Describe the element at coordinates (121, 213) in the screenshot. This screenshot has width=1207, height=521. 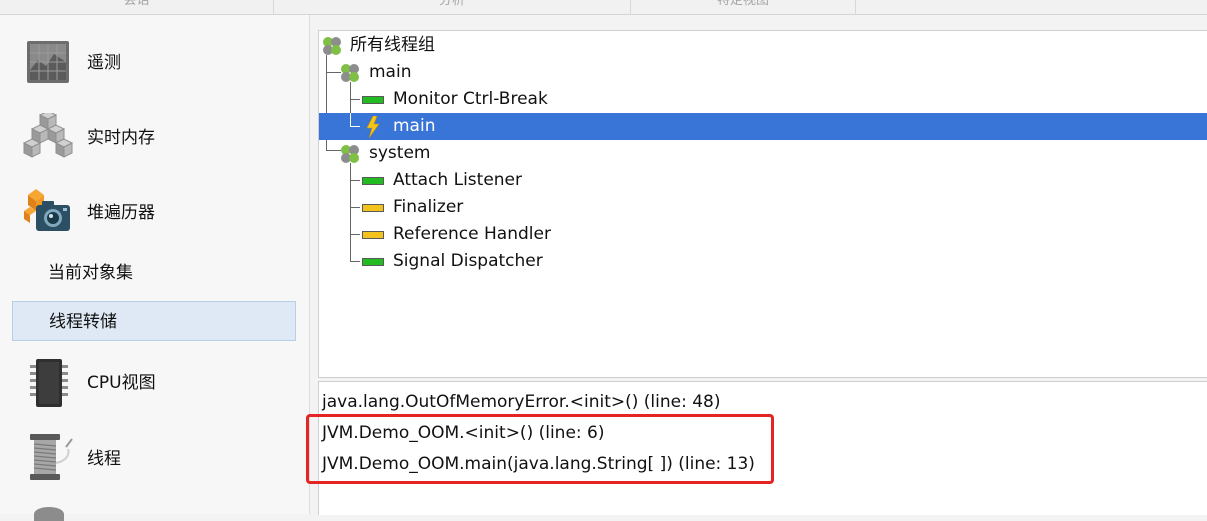
I see `sidebar-item-label: 堆遍历器` at that location.